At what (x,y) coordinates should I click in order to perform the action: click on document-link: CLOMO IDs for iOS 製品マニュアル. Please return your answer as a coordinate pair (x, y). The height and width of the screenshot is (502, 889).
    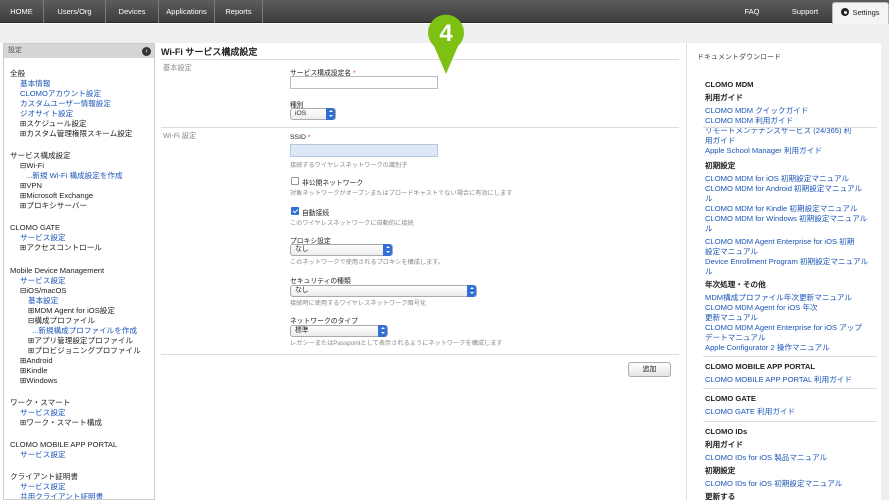
    Looking at the image, I should click on (766, 458).